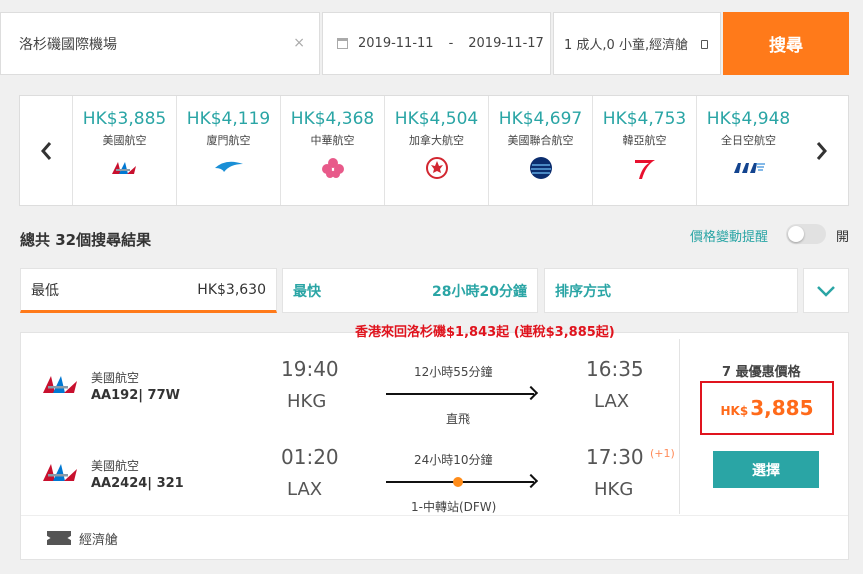 Image resolution: width=863 pixels, height=574 pixels. What do you see at coordinates (436, 43) in the screenshot?
I see `date-range-field: 2019-11-11 - 2019-11-17` at bounding box center [436, 43].